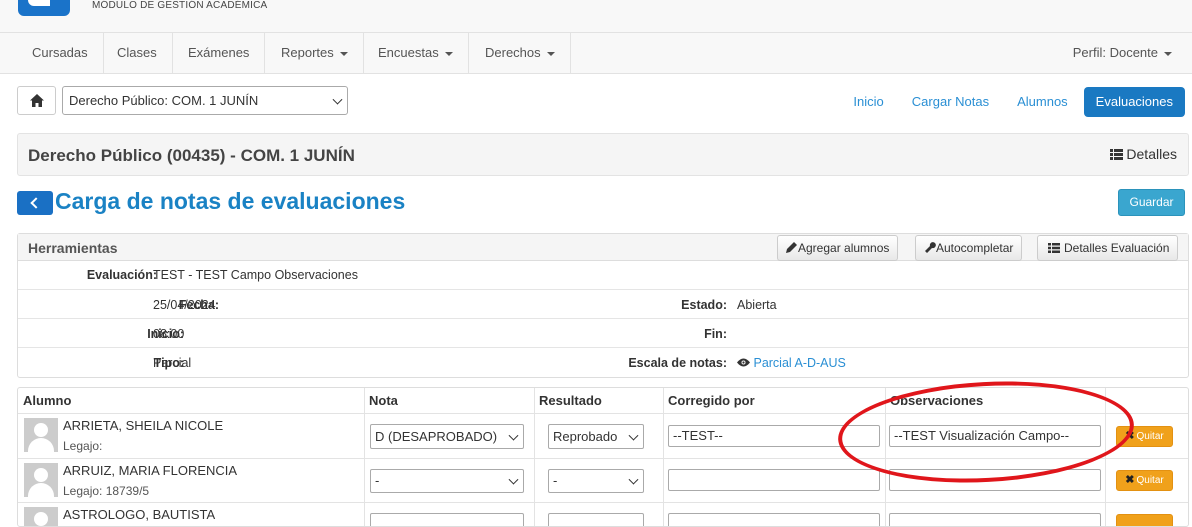  What do you see at coordinates (106, 491) in the screenshot?
I see `student-legajo: Legajo: 18739/5` at bounding box center [106, 491].